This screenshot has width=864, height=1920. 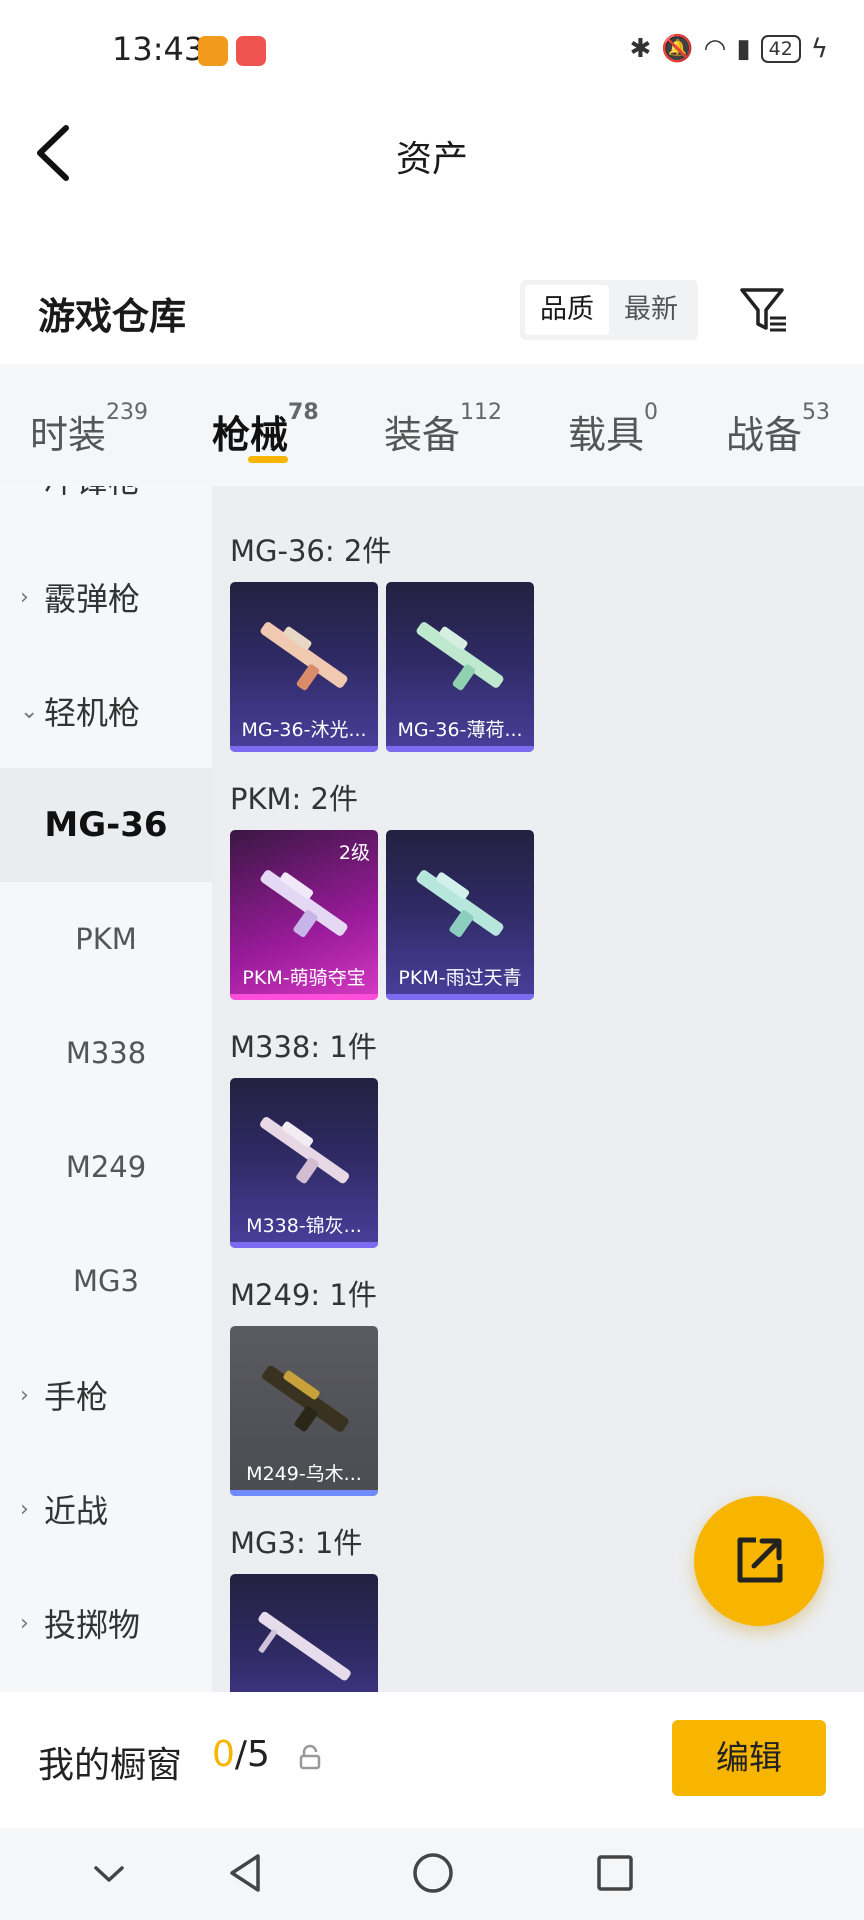 I want to click on sidebar-item-label: 轻机枪, so click(x=92, y=713).